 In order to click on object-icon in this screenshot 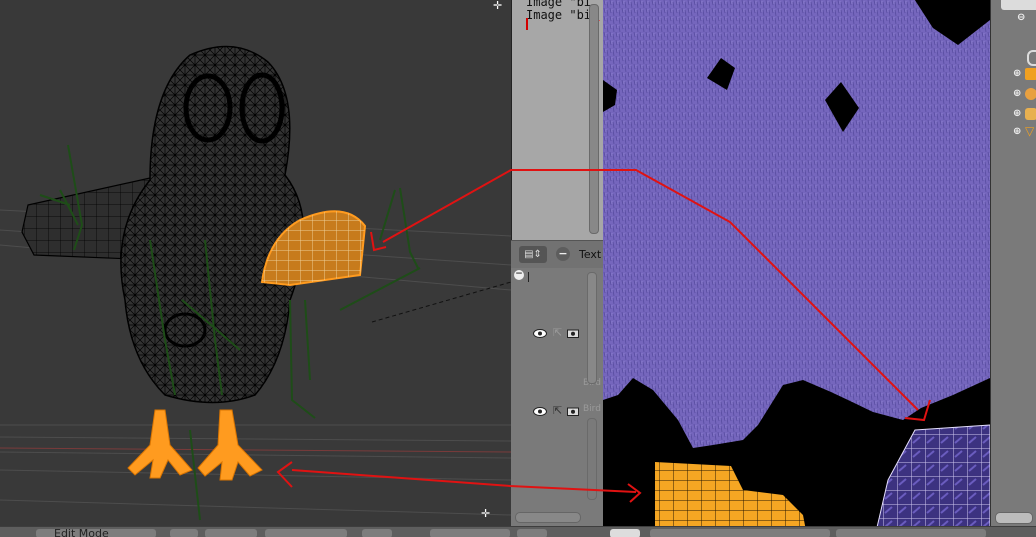, I will do `click(1030, 94)`.